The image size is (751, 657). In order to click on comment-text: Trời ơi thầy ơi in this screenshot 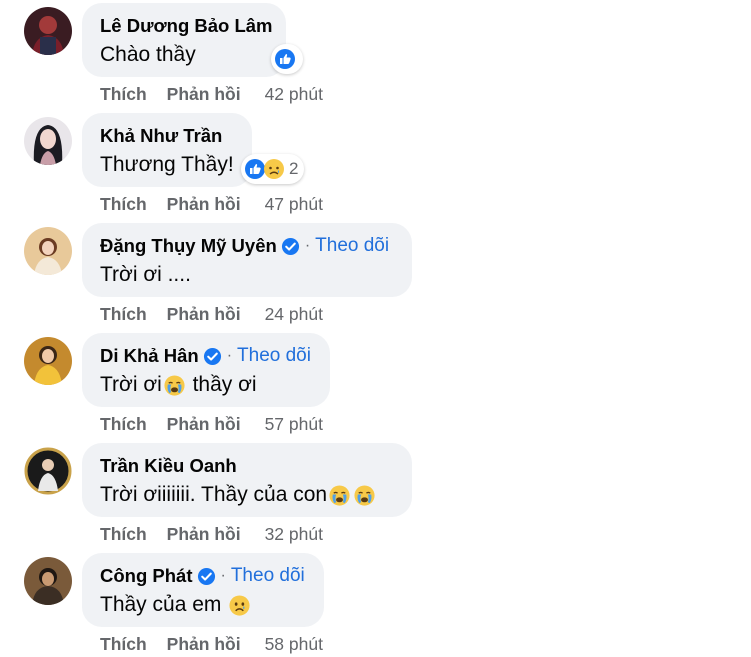, I will do `click(178, 385)`.